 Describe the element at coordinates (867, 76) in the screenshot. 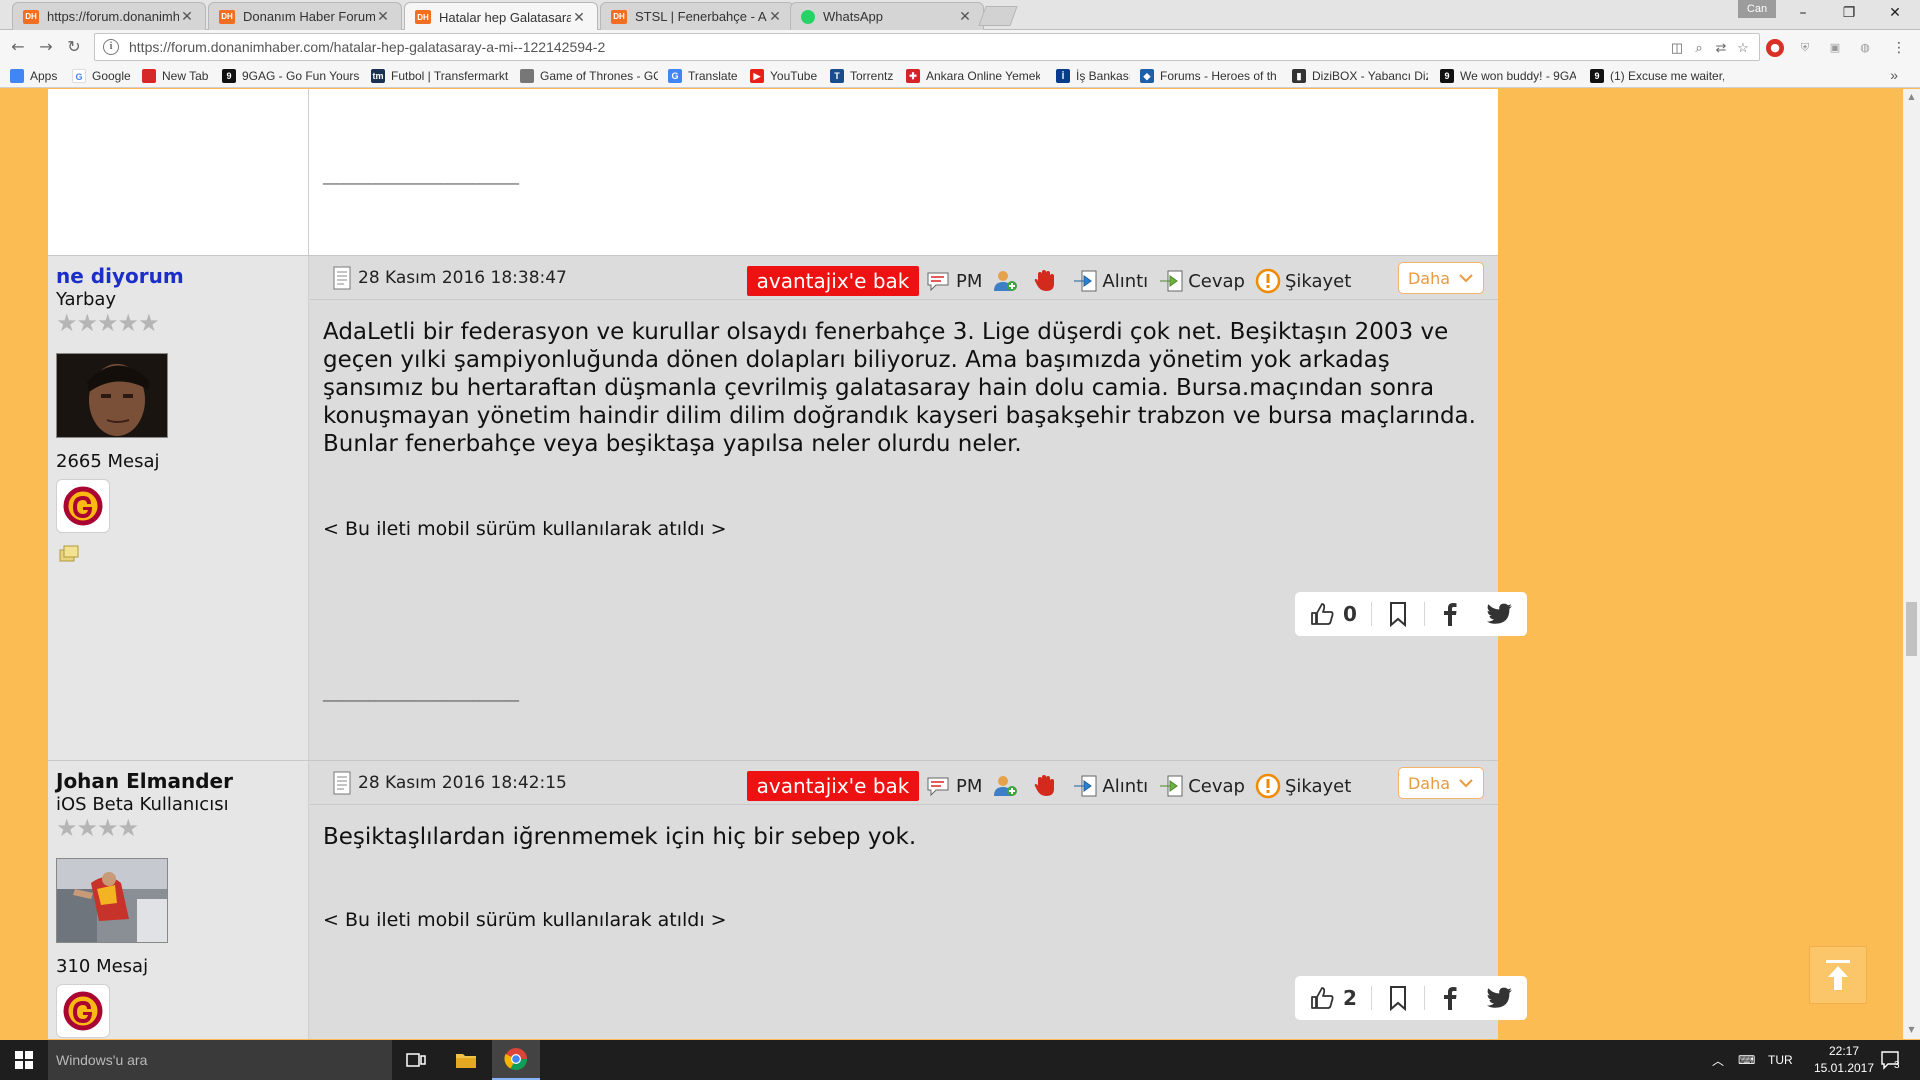

I see `bookmark-torrentz: T Torrentz` at that location.